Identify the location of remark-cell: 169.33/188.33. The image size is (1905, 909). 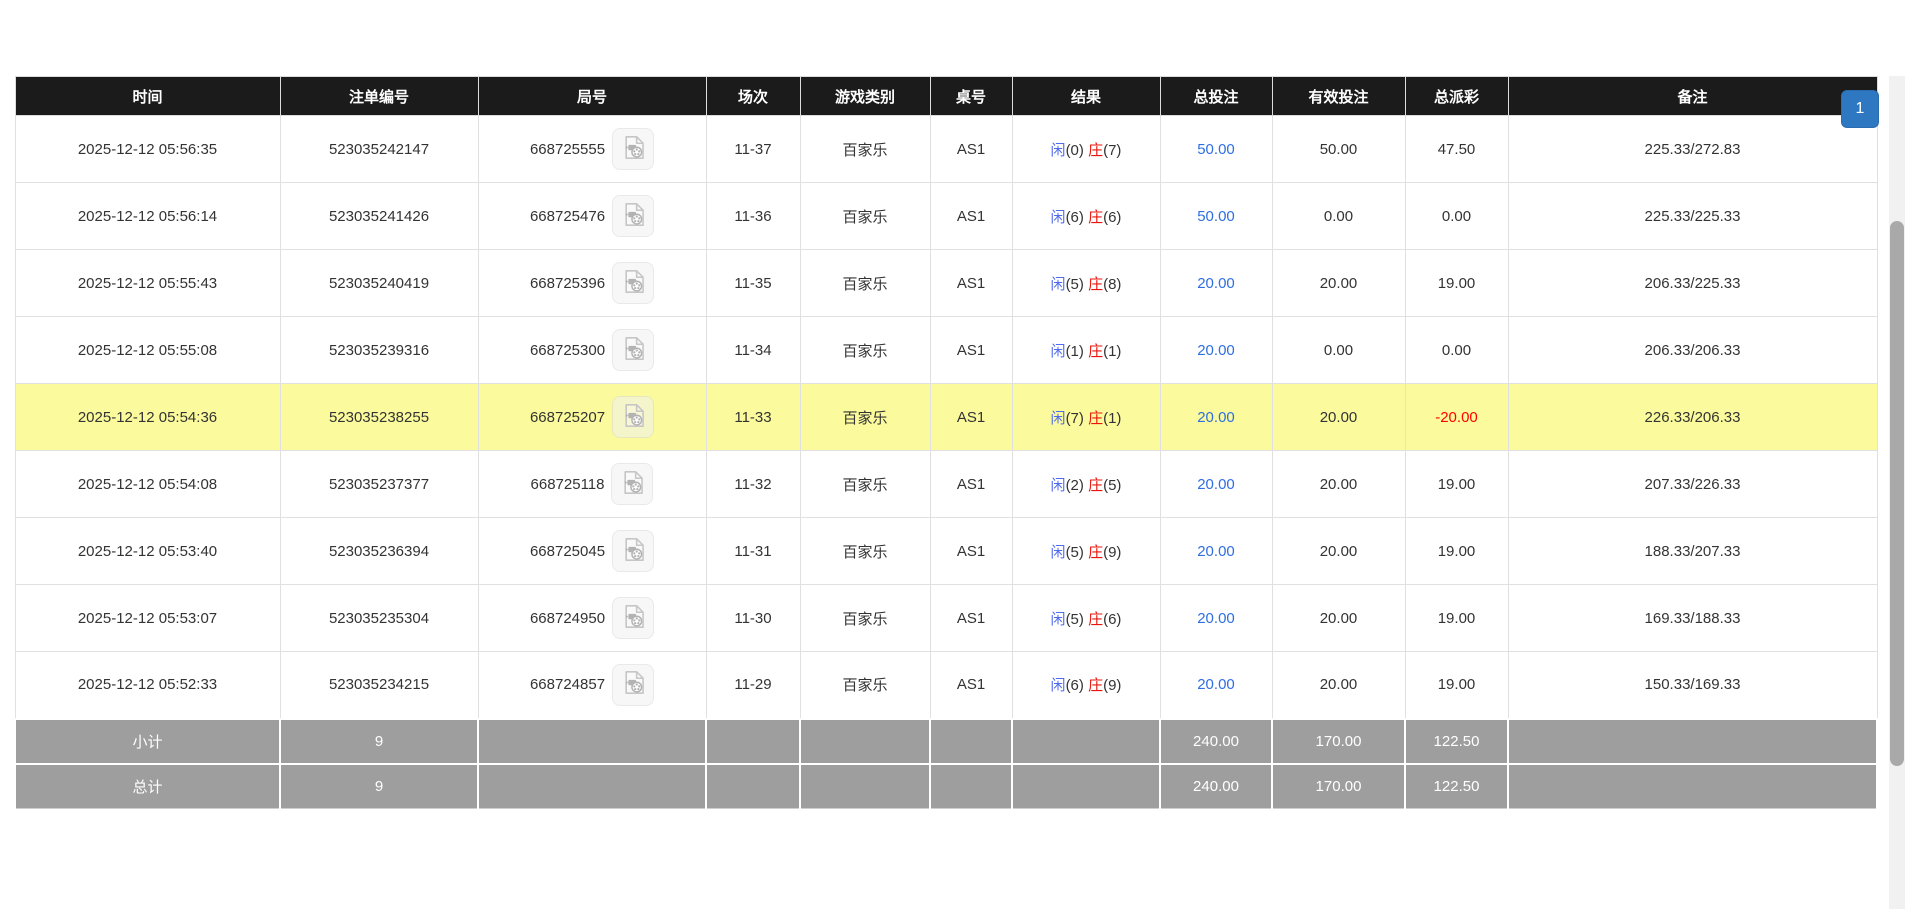
(1692, 618).